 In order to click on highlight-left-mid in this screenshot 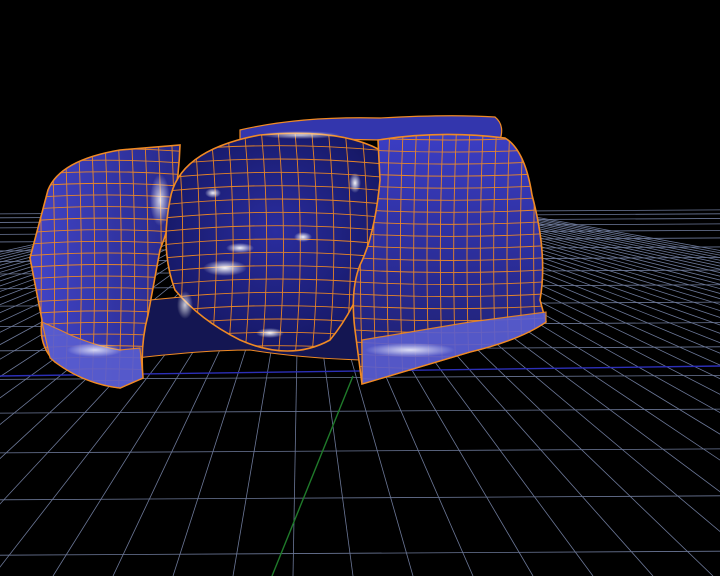, I will do `click(185, 305)`.